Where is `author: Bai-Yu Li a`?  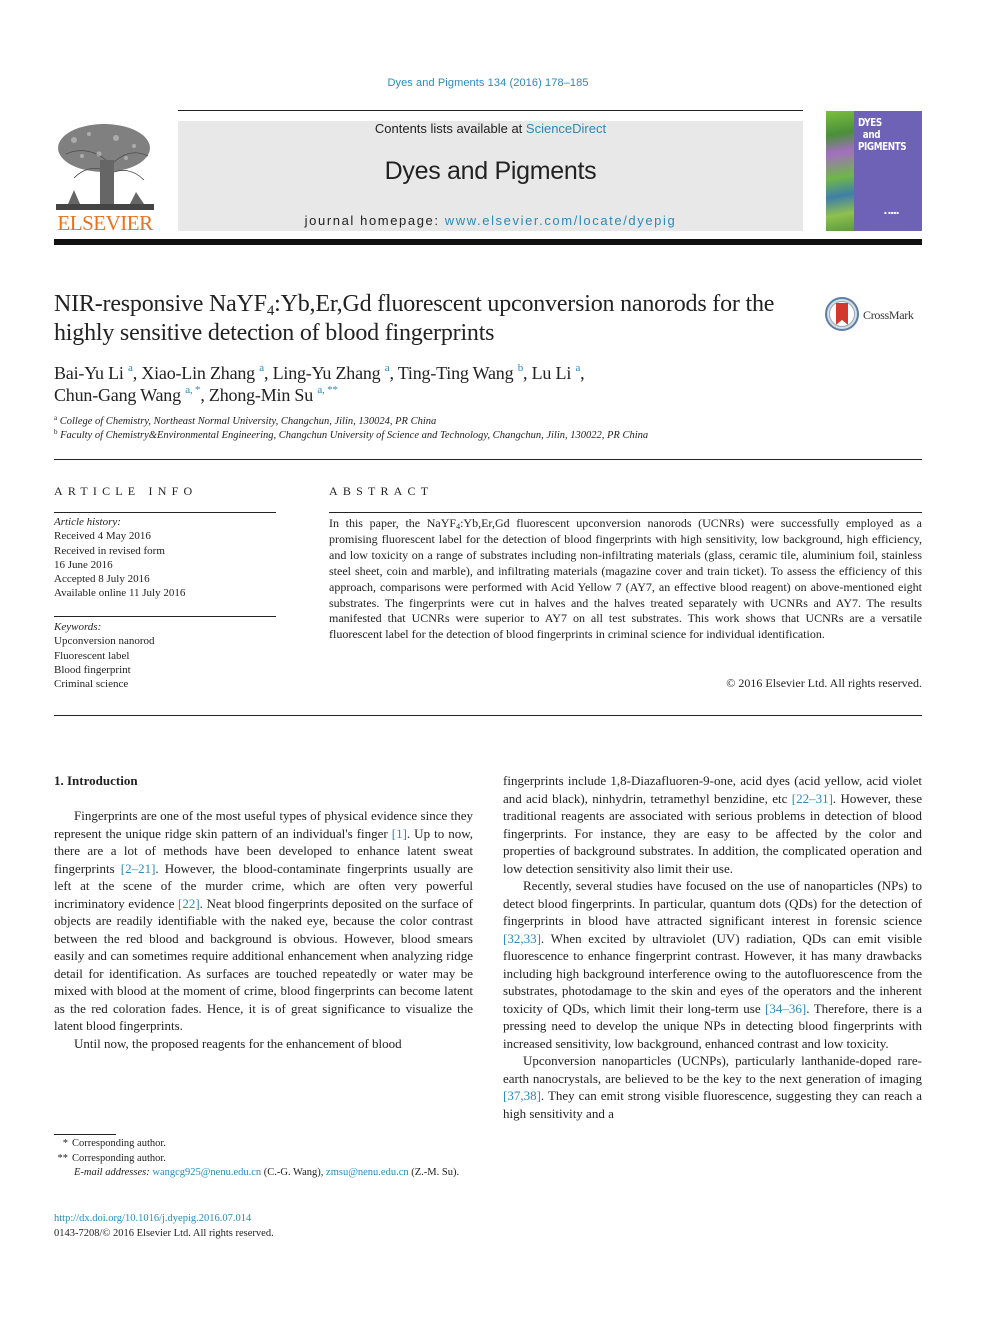 author: Bai-Yu Li a is located at coordinates (93, 373).